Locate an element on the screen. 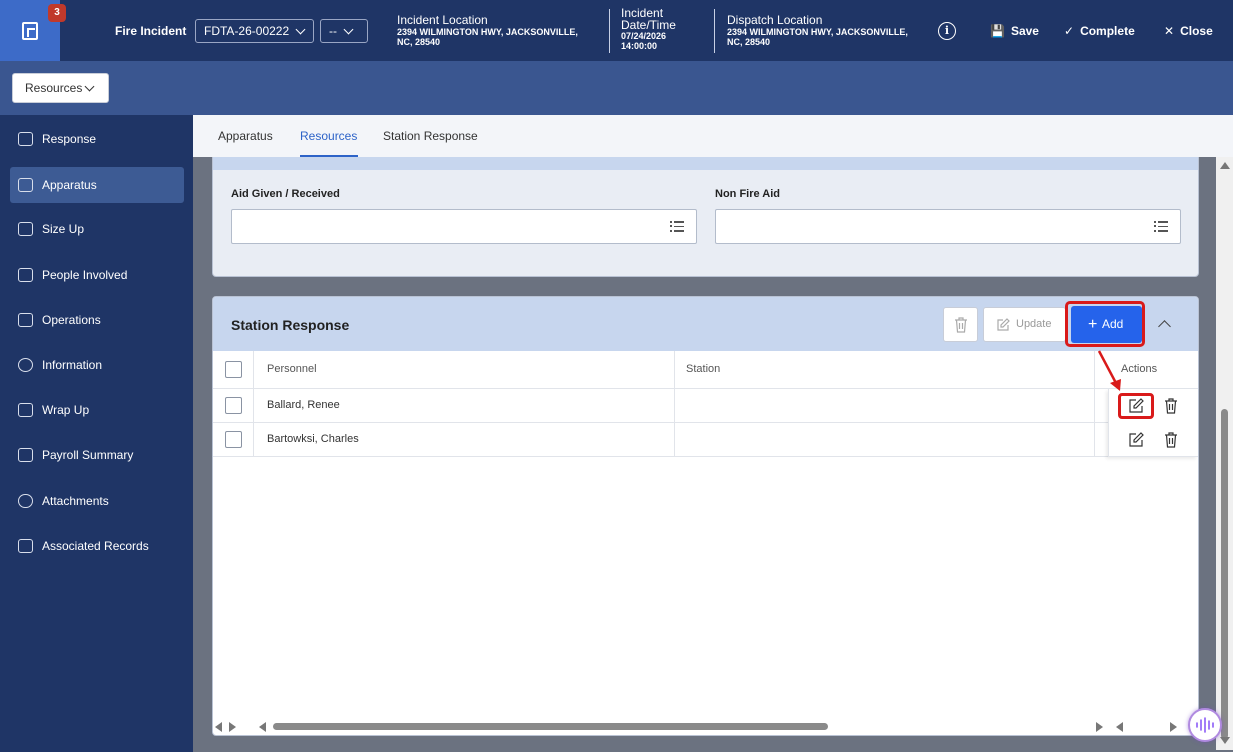 This screenshot has width=1233, height=752. dispatch-location-line1: 2394 WILMINGTON HWY, JACKSONVILLE, is located at coordinates (817, 32).